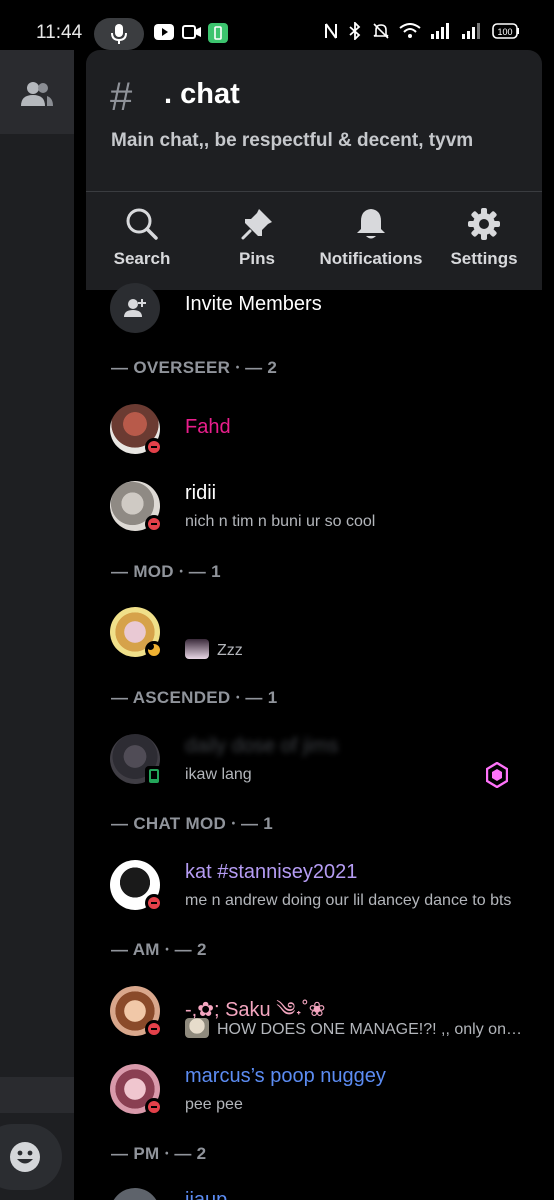 Image resolution: width=554 pixels, height=1200 pixels. What do you see at coordinates (253, 304) in the screenshot?
I see `invite-members-label: Invite Members` at bounding box center [253, 304].